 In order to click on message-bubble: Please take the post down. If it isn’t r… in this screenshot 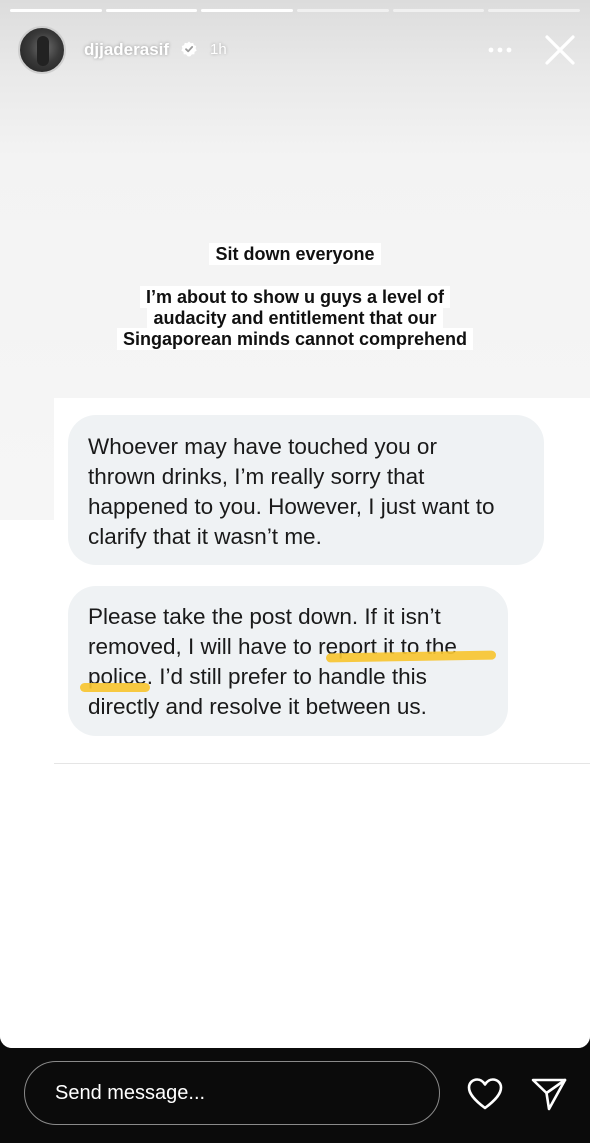, I will do `click(288, 661)`.